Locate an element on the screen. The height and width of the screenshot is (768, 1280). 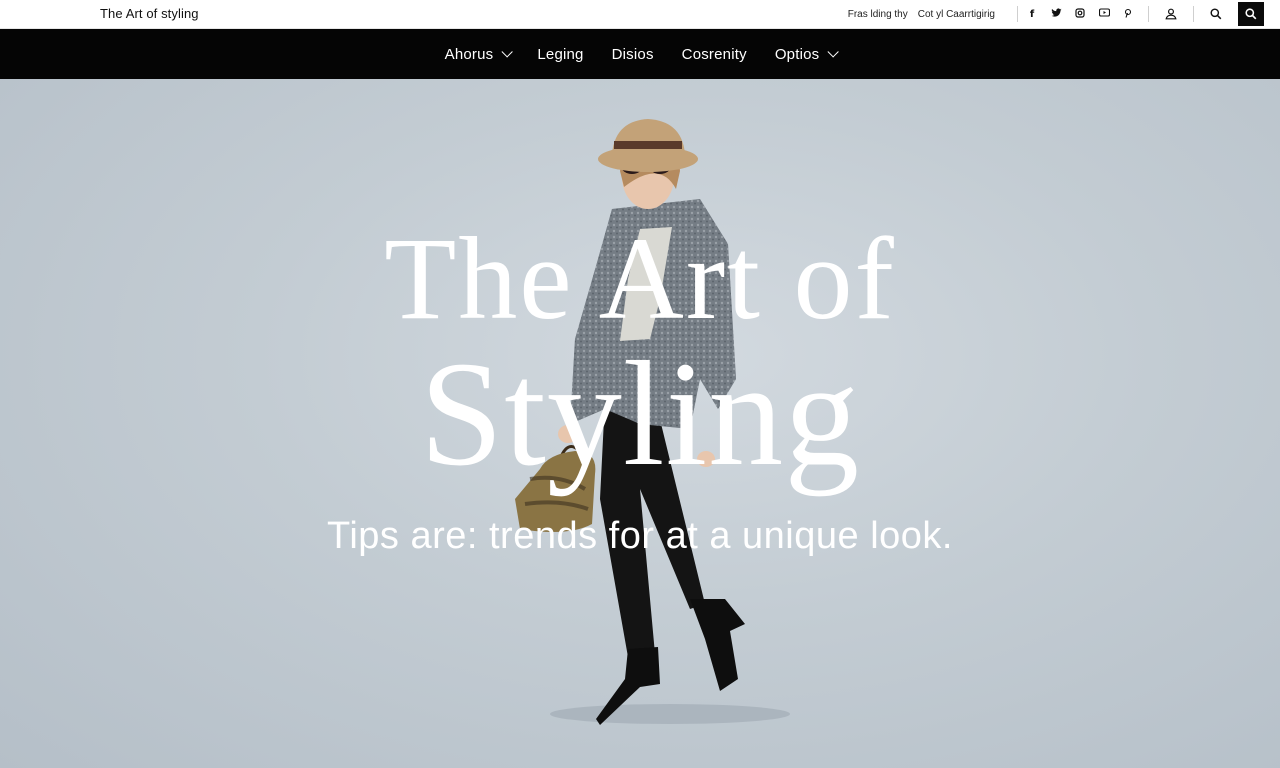
instagram-icon is located at coordinates (1080, 14).